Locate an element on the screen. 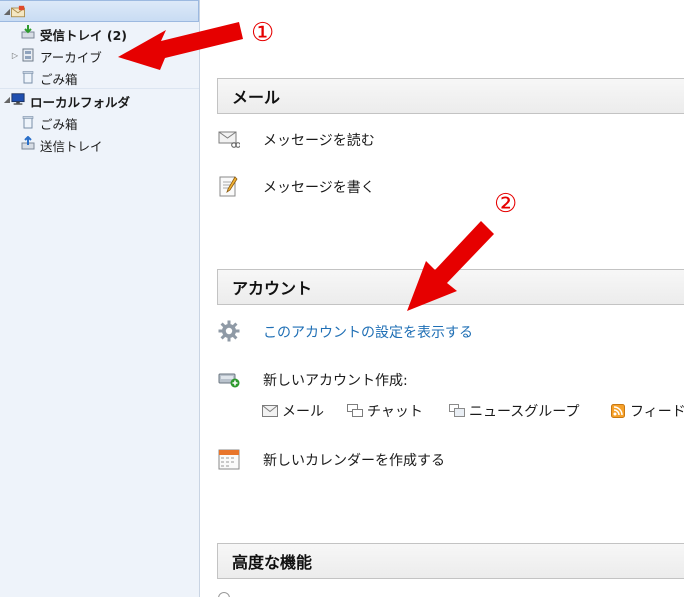 This screenshot has width=684, height=597. annotation-arrow-two is located at coordinates (450, 266).